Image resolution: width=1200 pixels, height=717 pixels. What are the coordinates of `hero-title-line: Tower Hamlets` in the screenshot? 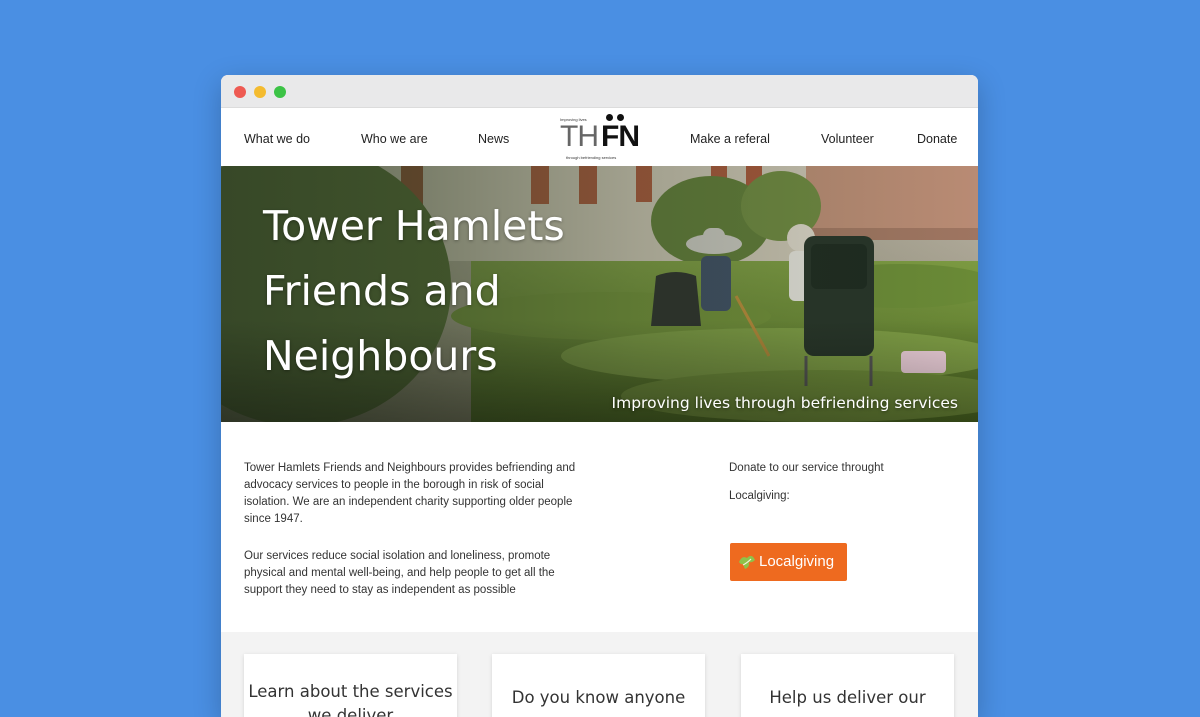 It's located at (414, 226).